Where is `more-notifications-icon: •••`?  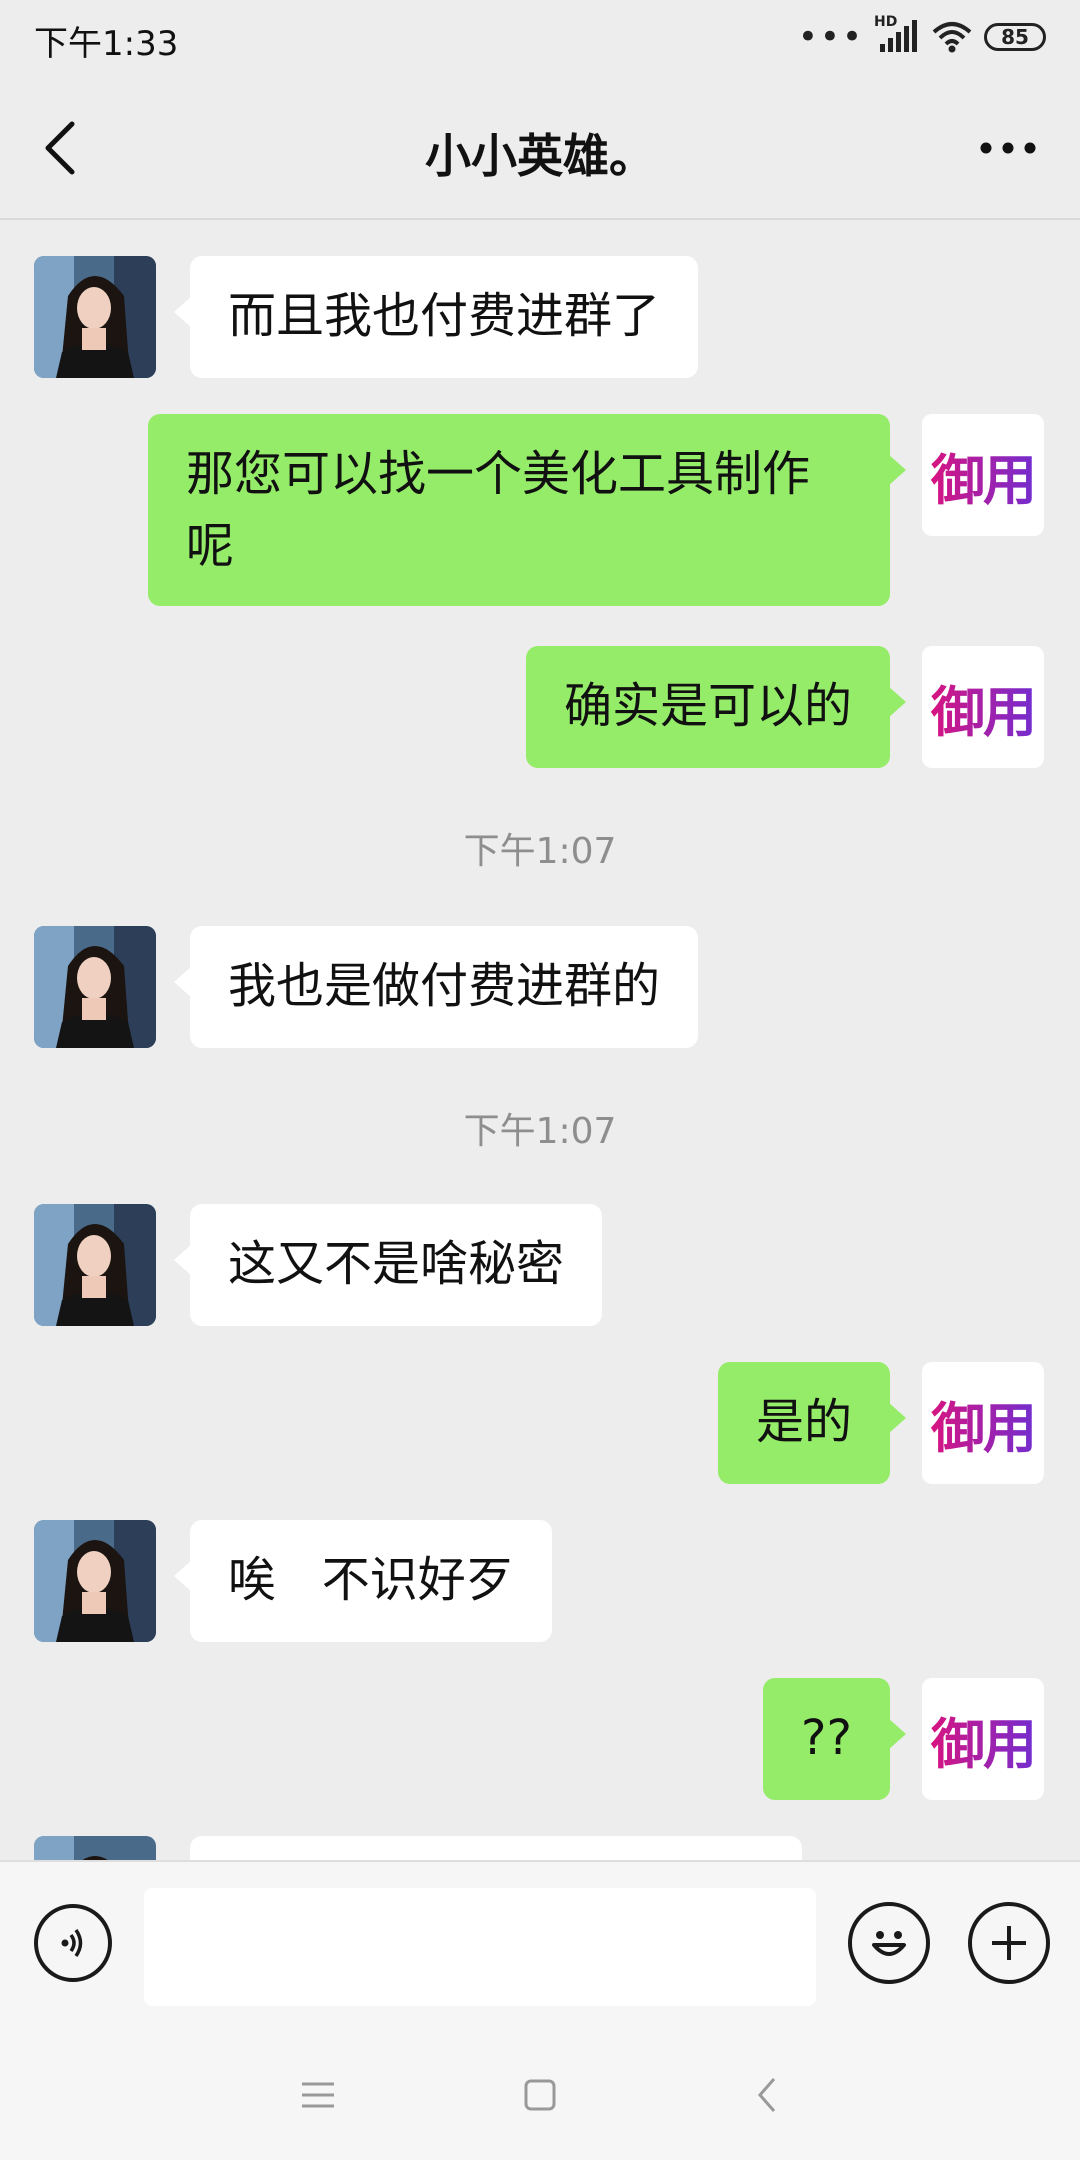
more-notifications-icon: ••• is located at coordinates (830, 37).